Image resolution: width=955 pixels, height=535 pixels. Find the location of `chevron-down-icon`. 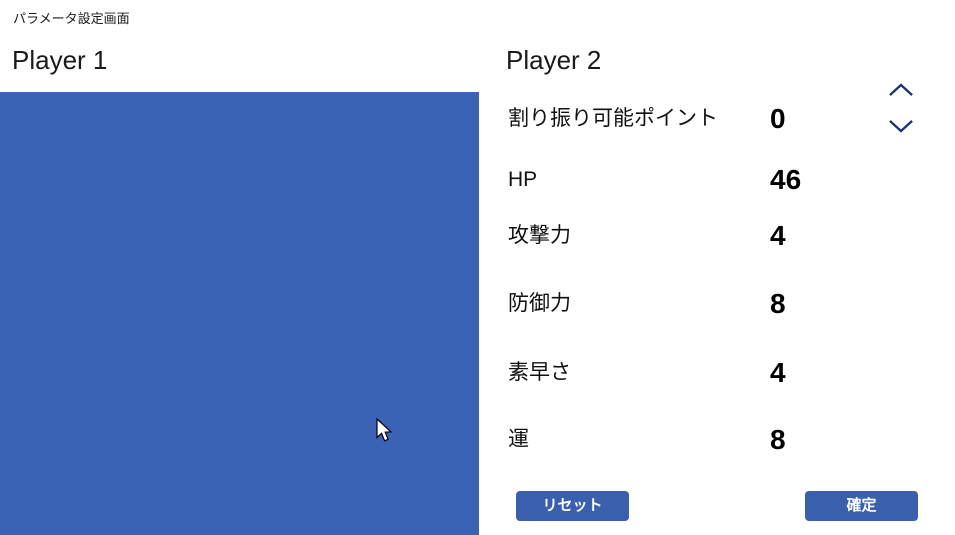

chevron-down-icon is located at coordinates (901, 126).